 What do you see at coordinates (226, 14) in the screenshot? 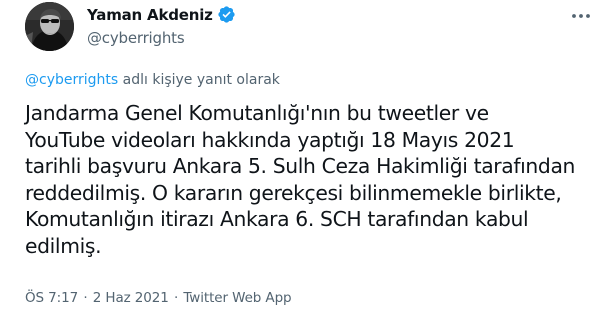
I see `verified-badge-icon` at bounding box center [226, 14].